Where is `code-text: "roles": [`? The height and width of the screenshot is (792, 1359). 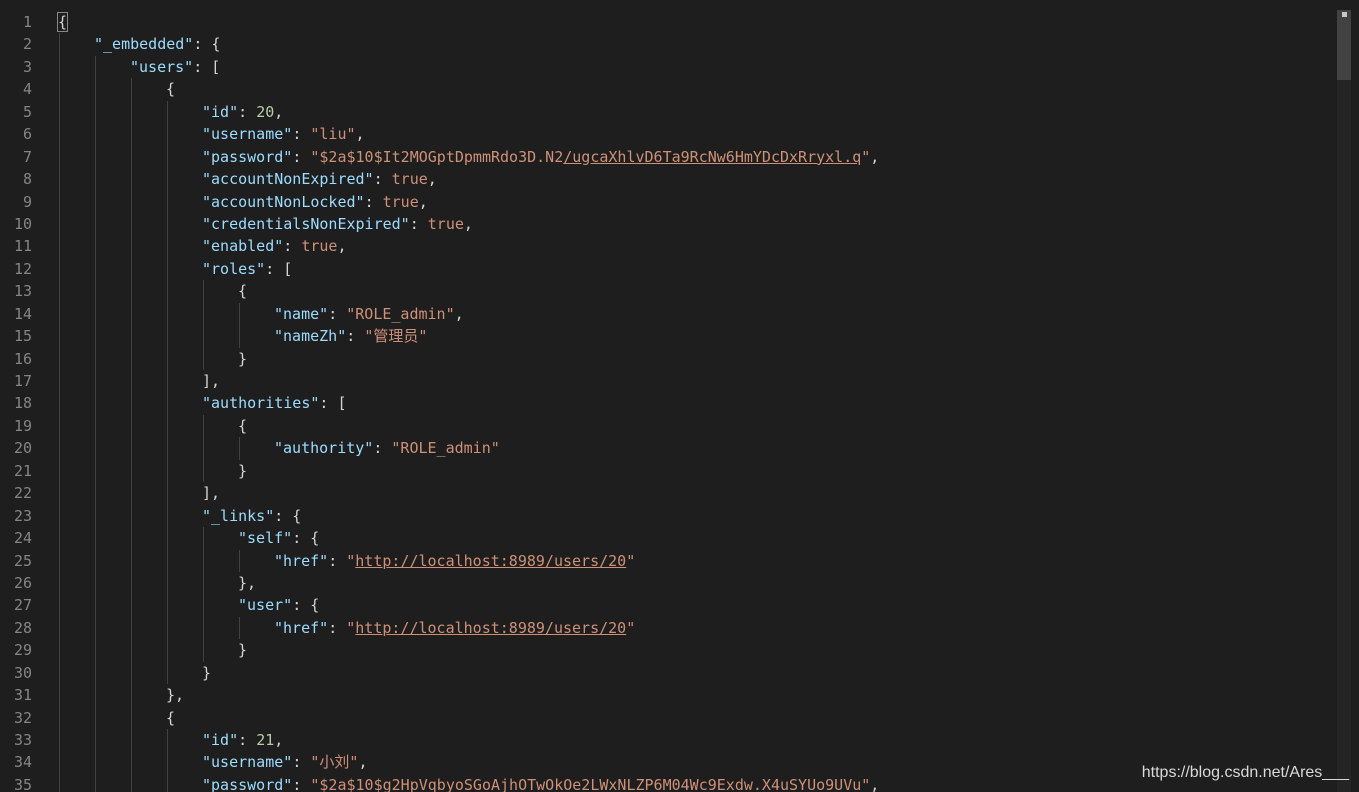
code-text: "roles": [ is located at coordinates (247, 269).